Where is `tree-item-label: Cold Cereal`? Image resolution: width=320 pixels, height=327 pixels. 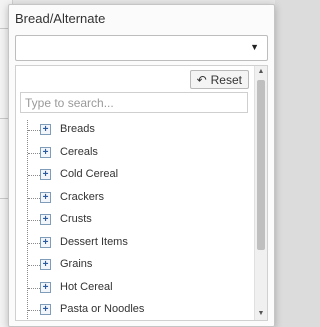 tree-item-label: Cold Cereal is located at coordinates (89, 174).